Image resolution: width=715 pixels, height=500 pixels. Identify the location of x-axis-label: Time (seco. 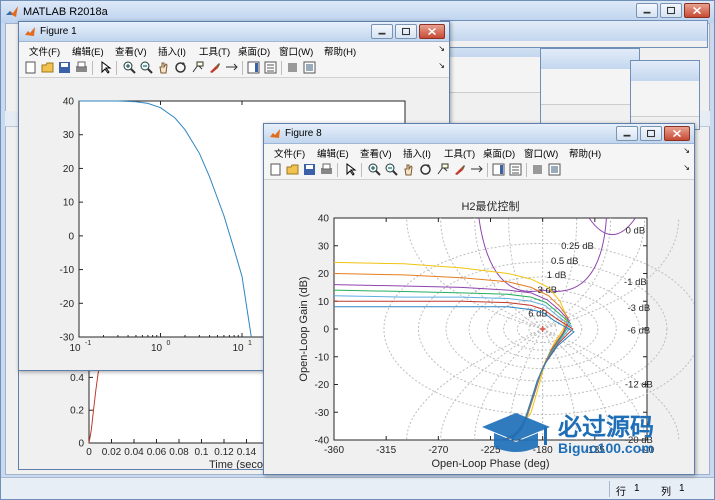
(236, 464).